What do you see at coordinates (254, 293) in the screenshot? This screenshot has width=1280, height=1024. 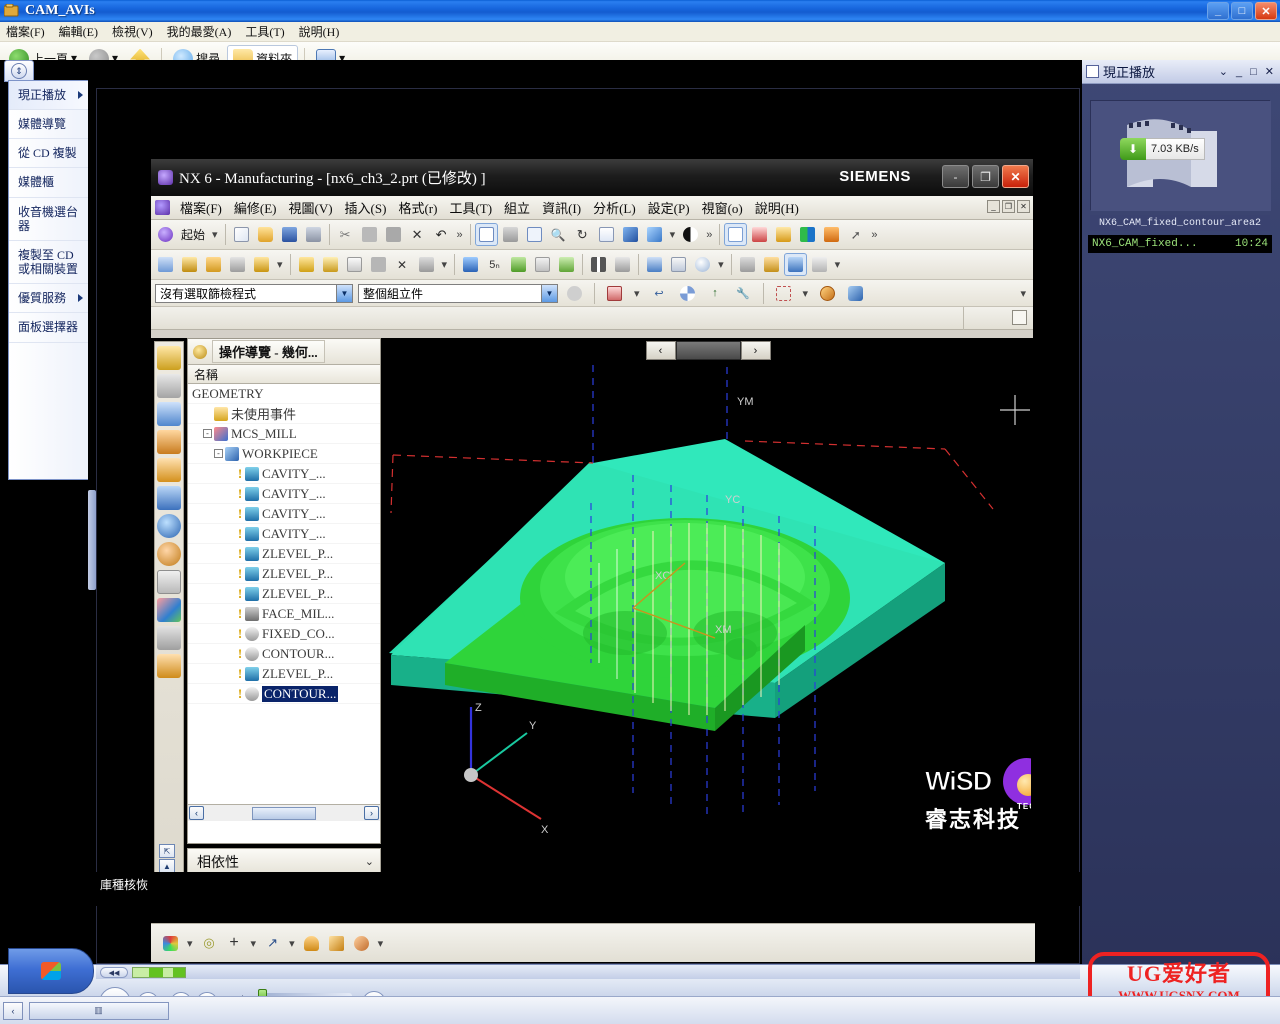 I see `filter-method-combo: 沒有選取篩檢程式 ▼` at bounding box center [254, 293].